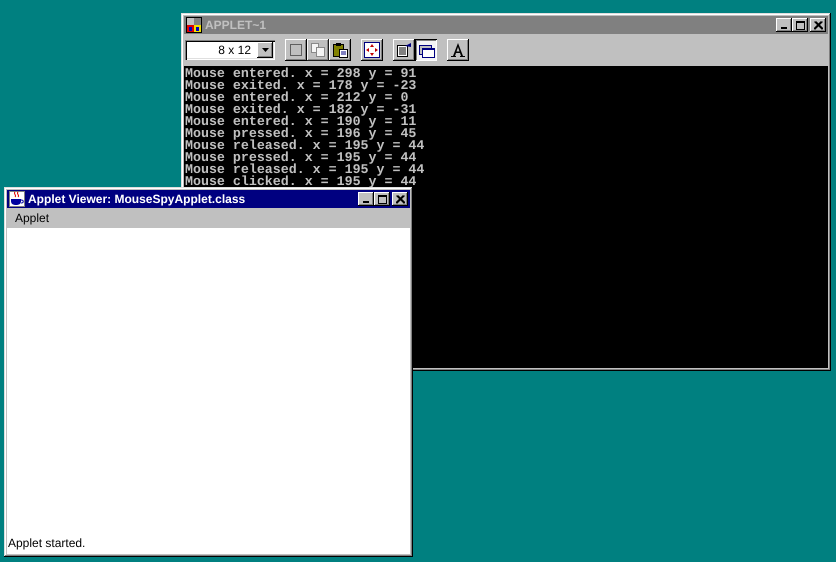 This screenshot has width=836, height=562. I want to click on copy-icon, so click(318, 50).